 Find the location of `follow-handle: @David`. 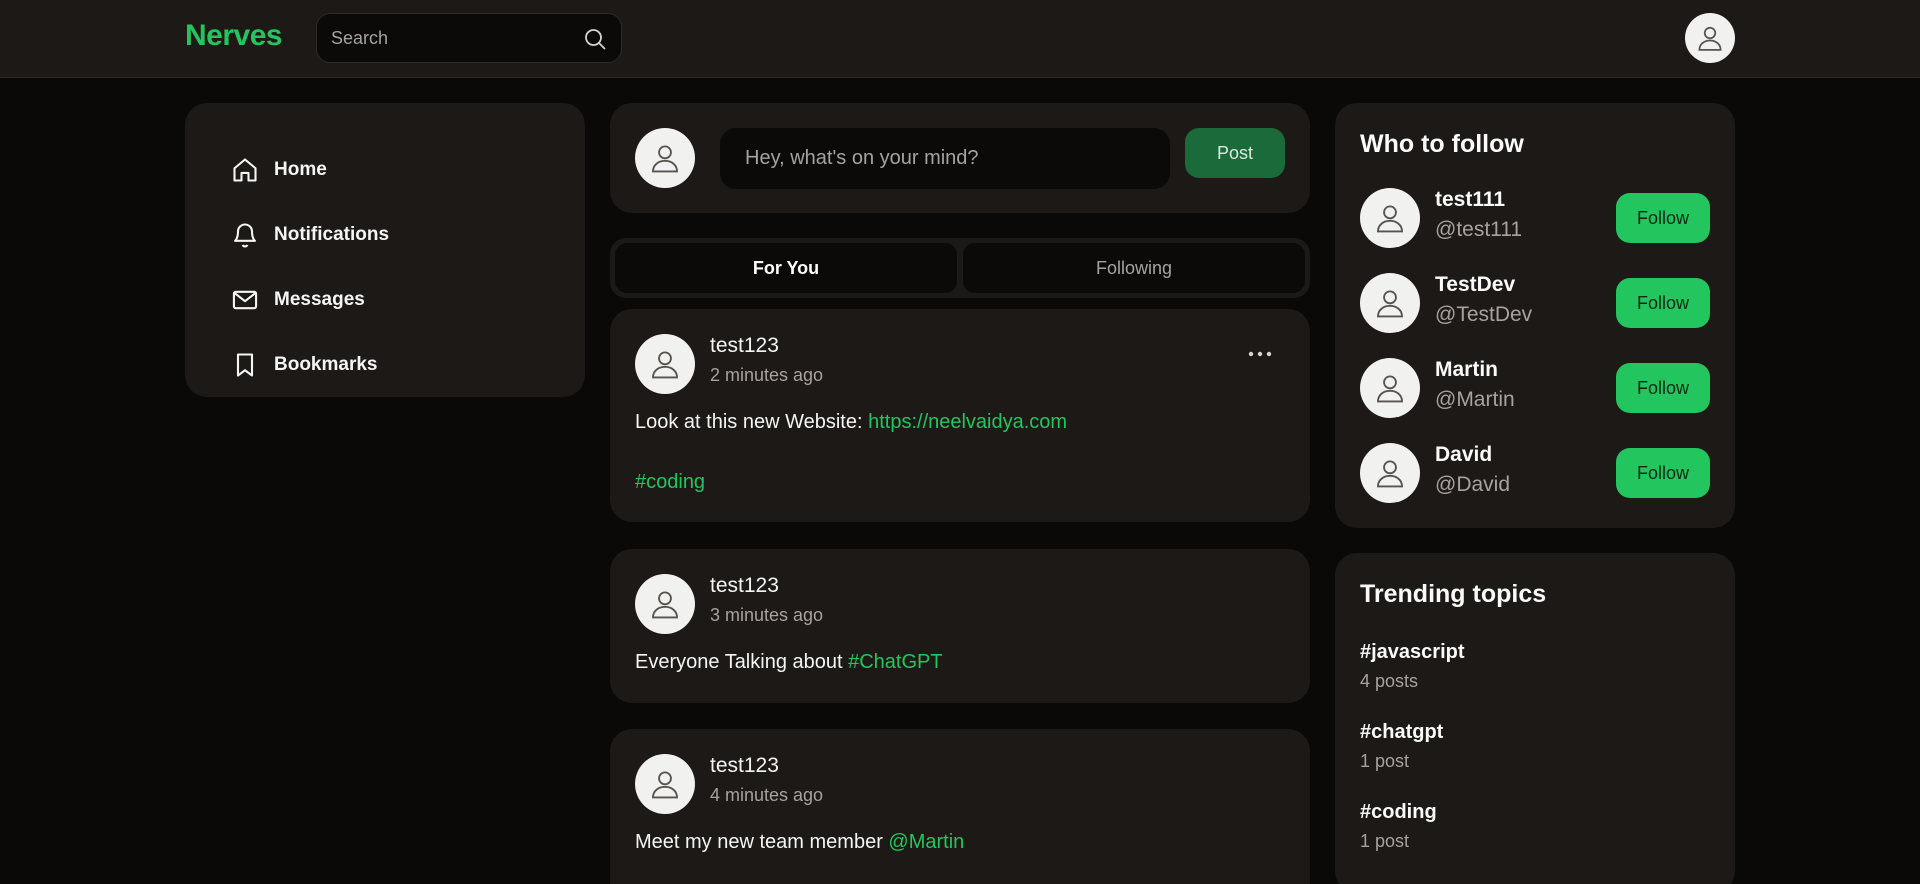

follow-handle: @David is located at coordinates (1473, 484).